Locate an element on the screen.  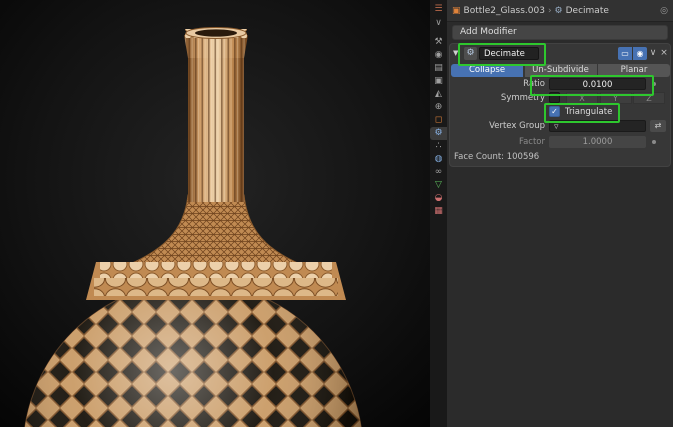
tab-world: ⊕ is located at coordinates (438, 107).